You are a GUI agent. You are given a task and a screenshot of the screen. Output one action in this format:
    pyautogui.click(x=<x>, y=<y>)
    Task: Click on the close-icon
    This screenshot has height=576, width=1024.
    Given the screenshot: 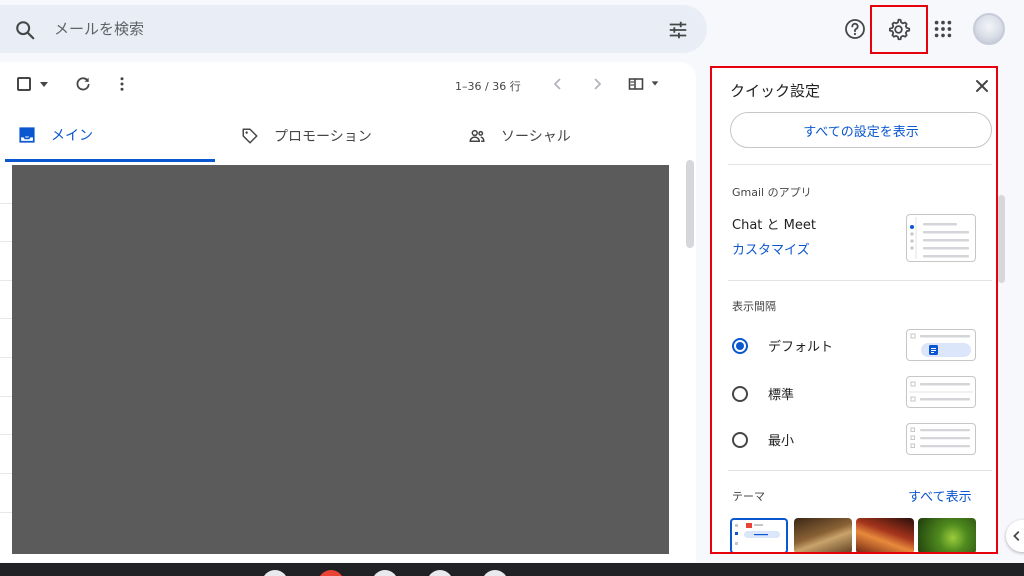 What is the action you would take?
    pyautogui.click(x=982, y=86)
    